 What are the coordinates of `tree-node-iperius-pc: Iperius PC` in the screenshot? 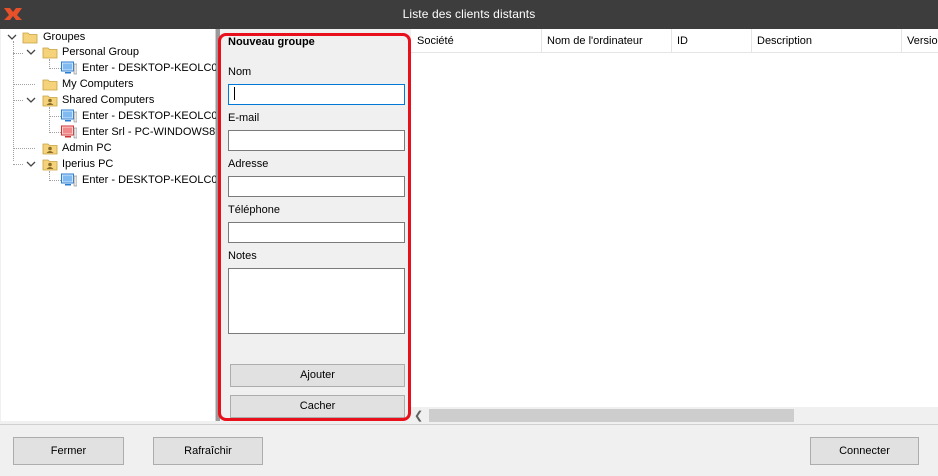 It's located at (108, 164).